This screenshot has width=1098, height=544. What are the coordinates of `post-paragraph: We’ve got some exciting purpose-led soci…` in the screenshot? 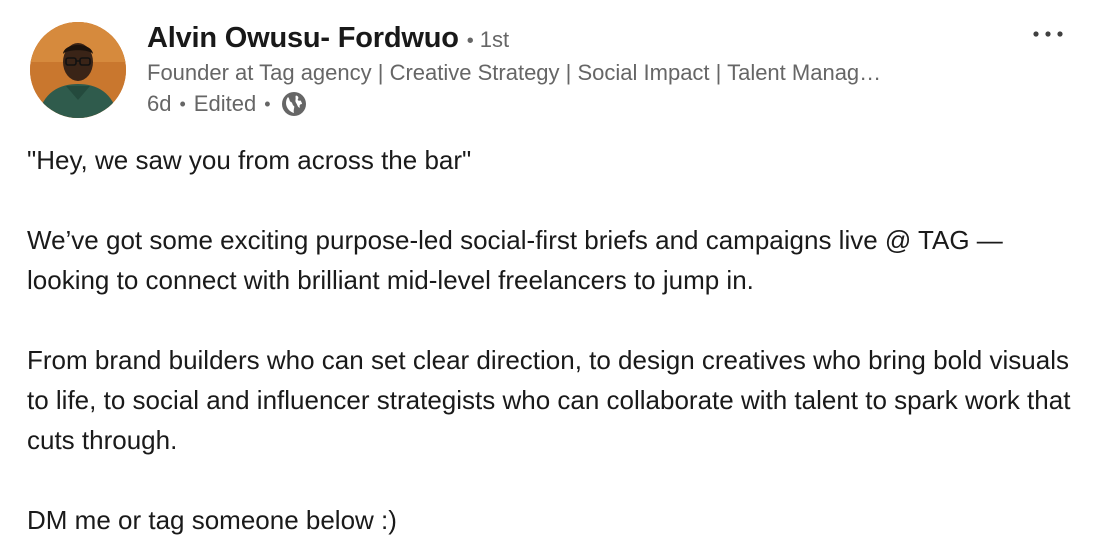 It's located at (515, 260).